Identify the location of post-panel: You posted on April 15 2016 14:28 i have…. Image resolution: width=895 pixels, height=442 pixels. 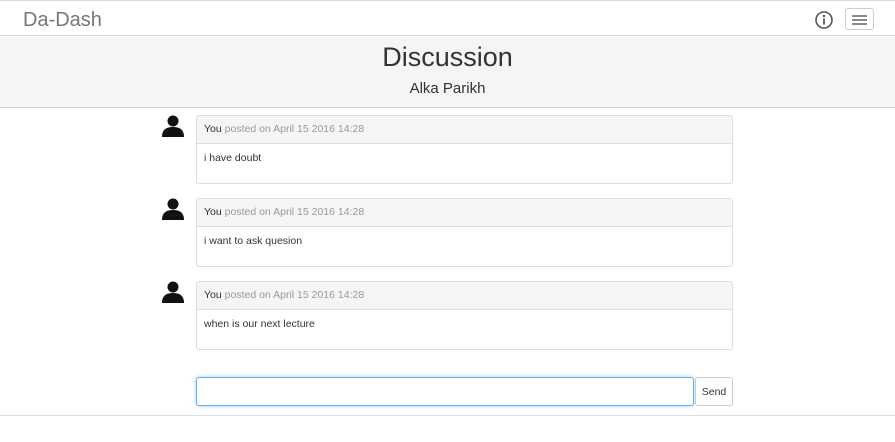
(464, 149).